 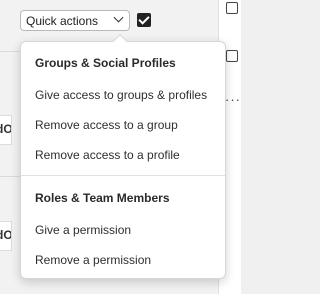 I want to click on flash-icon, so click(x=232, y=8).